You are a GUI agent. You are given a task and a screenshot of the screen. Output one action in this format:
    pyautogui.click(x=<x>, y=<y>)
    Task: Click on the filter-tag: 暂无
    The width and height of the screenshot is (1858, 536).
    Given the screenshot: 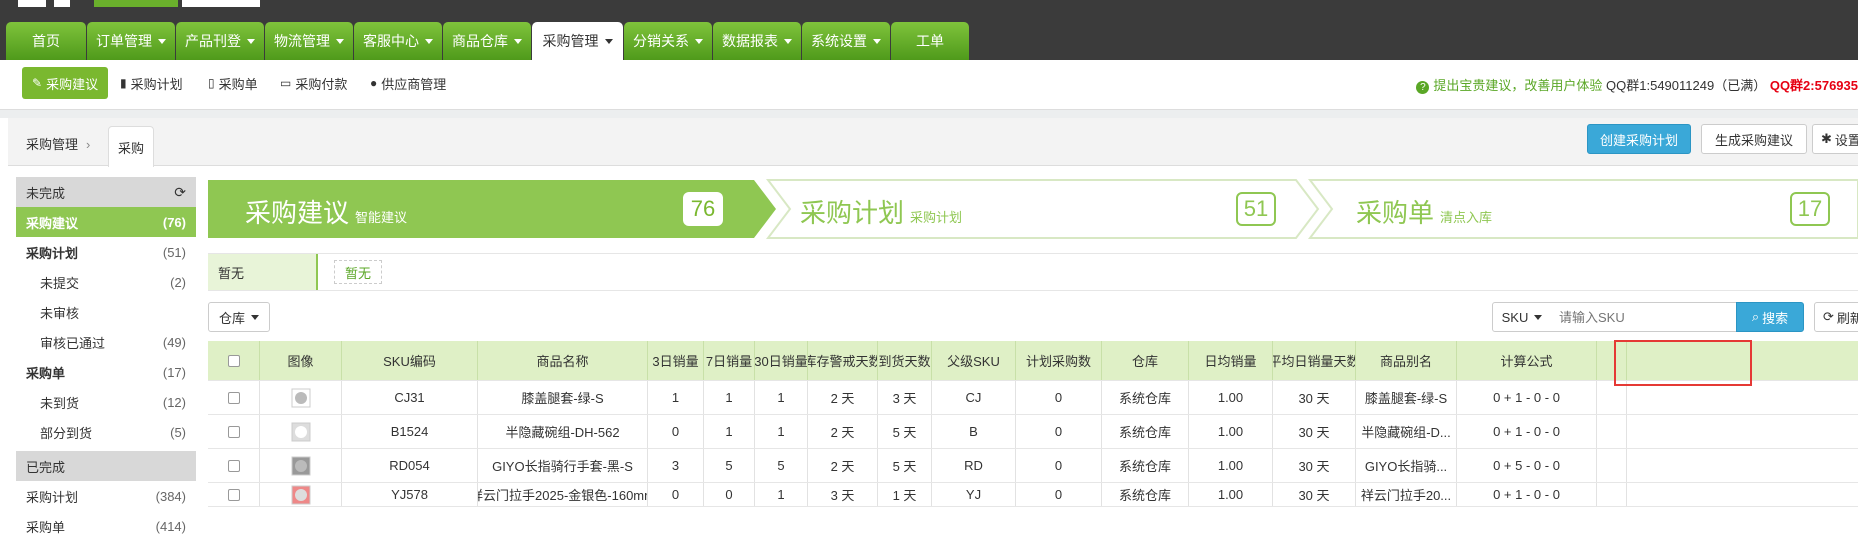 What is the action you would take?
    pyautogui.click(x=358, y=272)
    